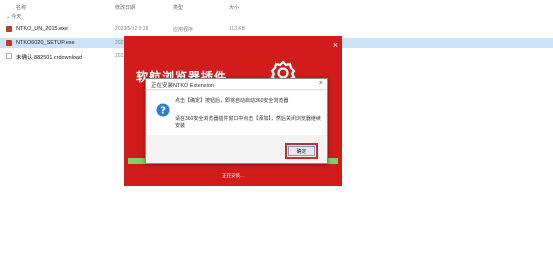 Image resolution: width=553 pixels, height=270 pixels. What do you see at coordinates (21, 7) in the screenshot?
I see `column-header-name: 名称` at bounding box center [21, 7].